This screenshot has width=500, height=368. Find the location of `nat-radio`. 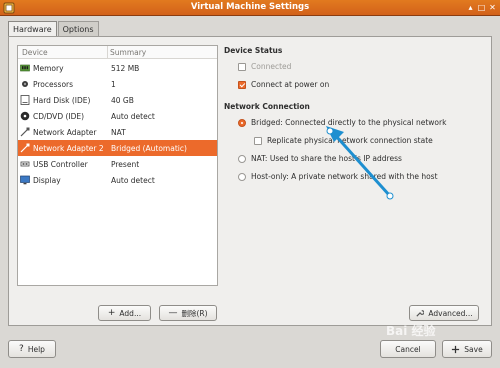

nat-radio is located at coordinates (242, 158).